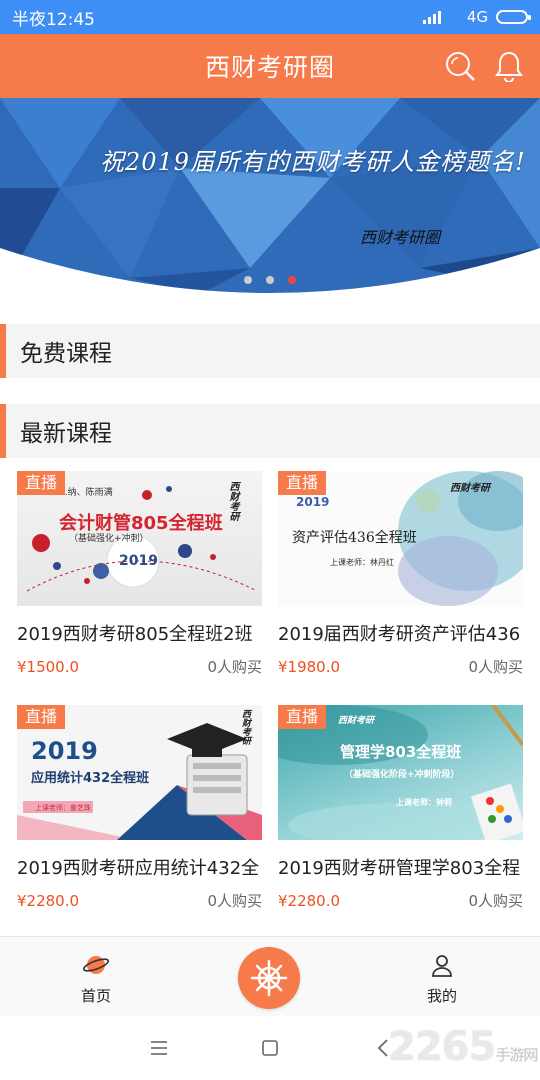 Image resolution: width=540 pixels, height=1080 pixels. I want to click on watermark-text: 2265, so click(442, 1047).